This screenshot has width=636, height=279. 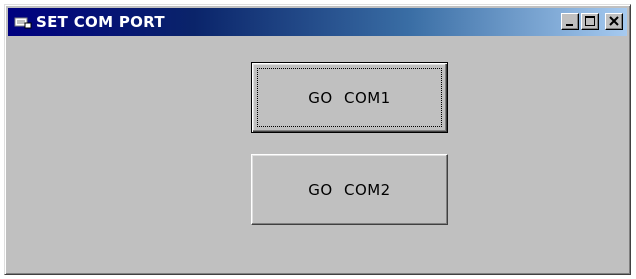 I want to click on window-title: SET COM PORT, so click(x=100, y=22).